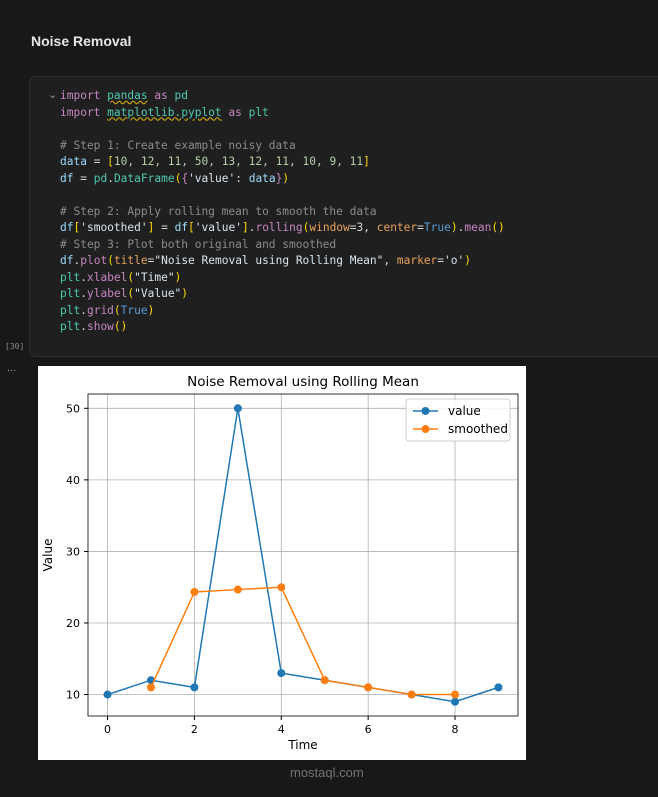  Describe the element at coordinates (417, 260) in the screenshot. I see `code-token: marker` at that location.